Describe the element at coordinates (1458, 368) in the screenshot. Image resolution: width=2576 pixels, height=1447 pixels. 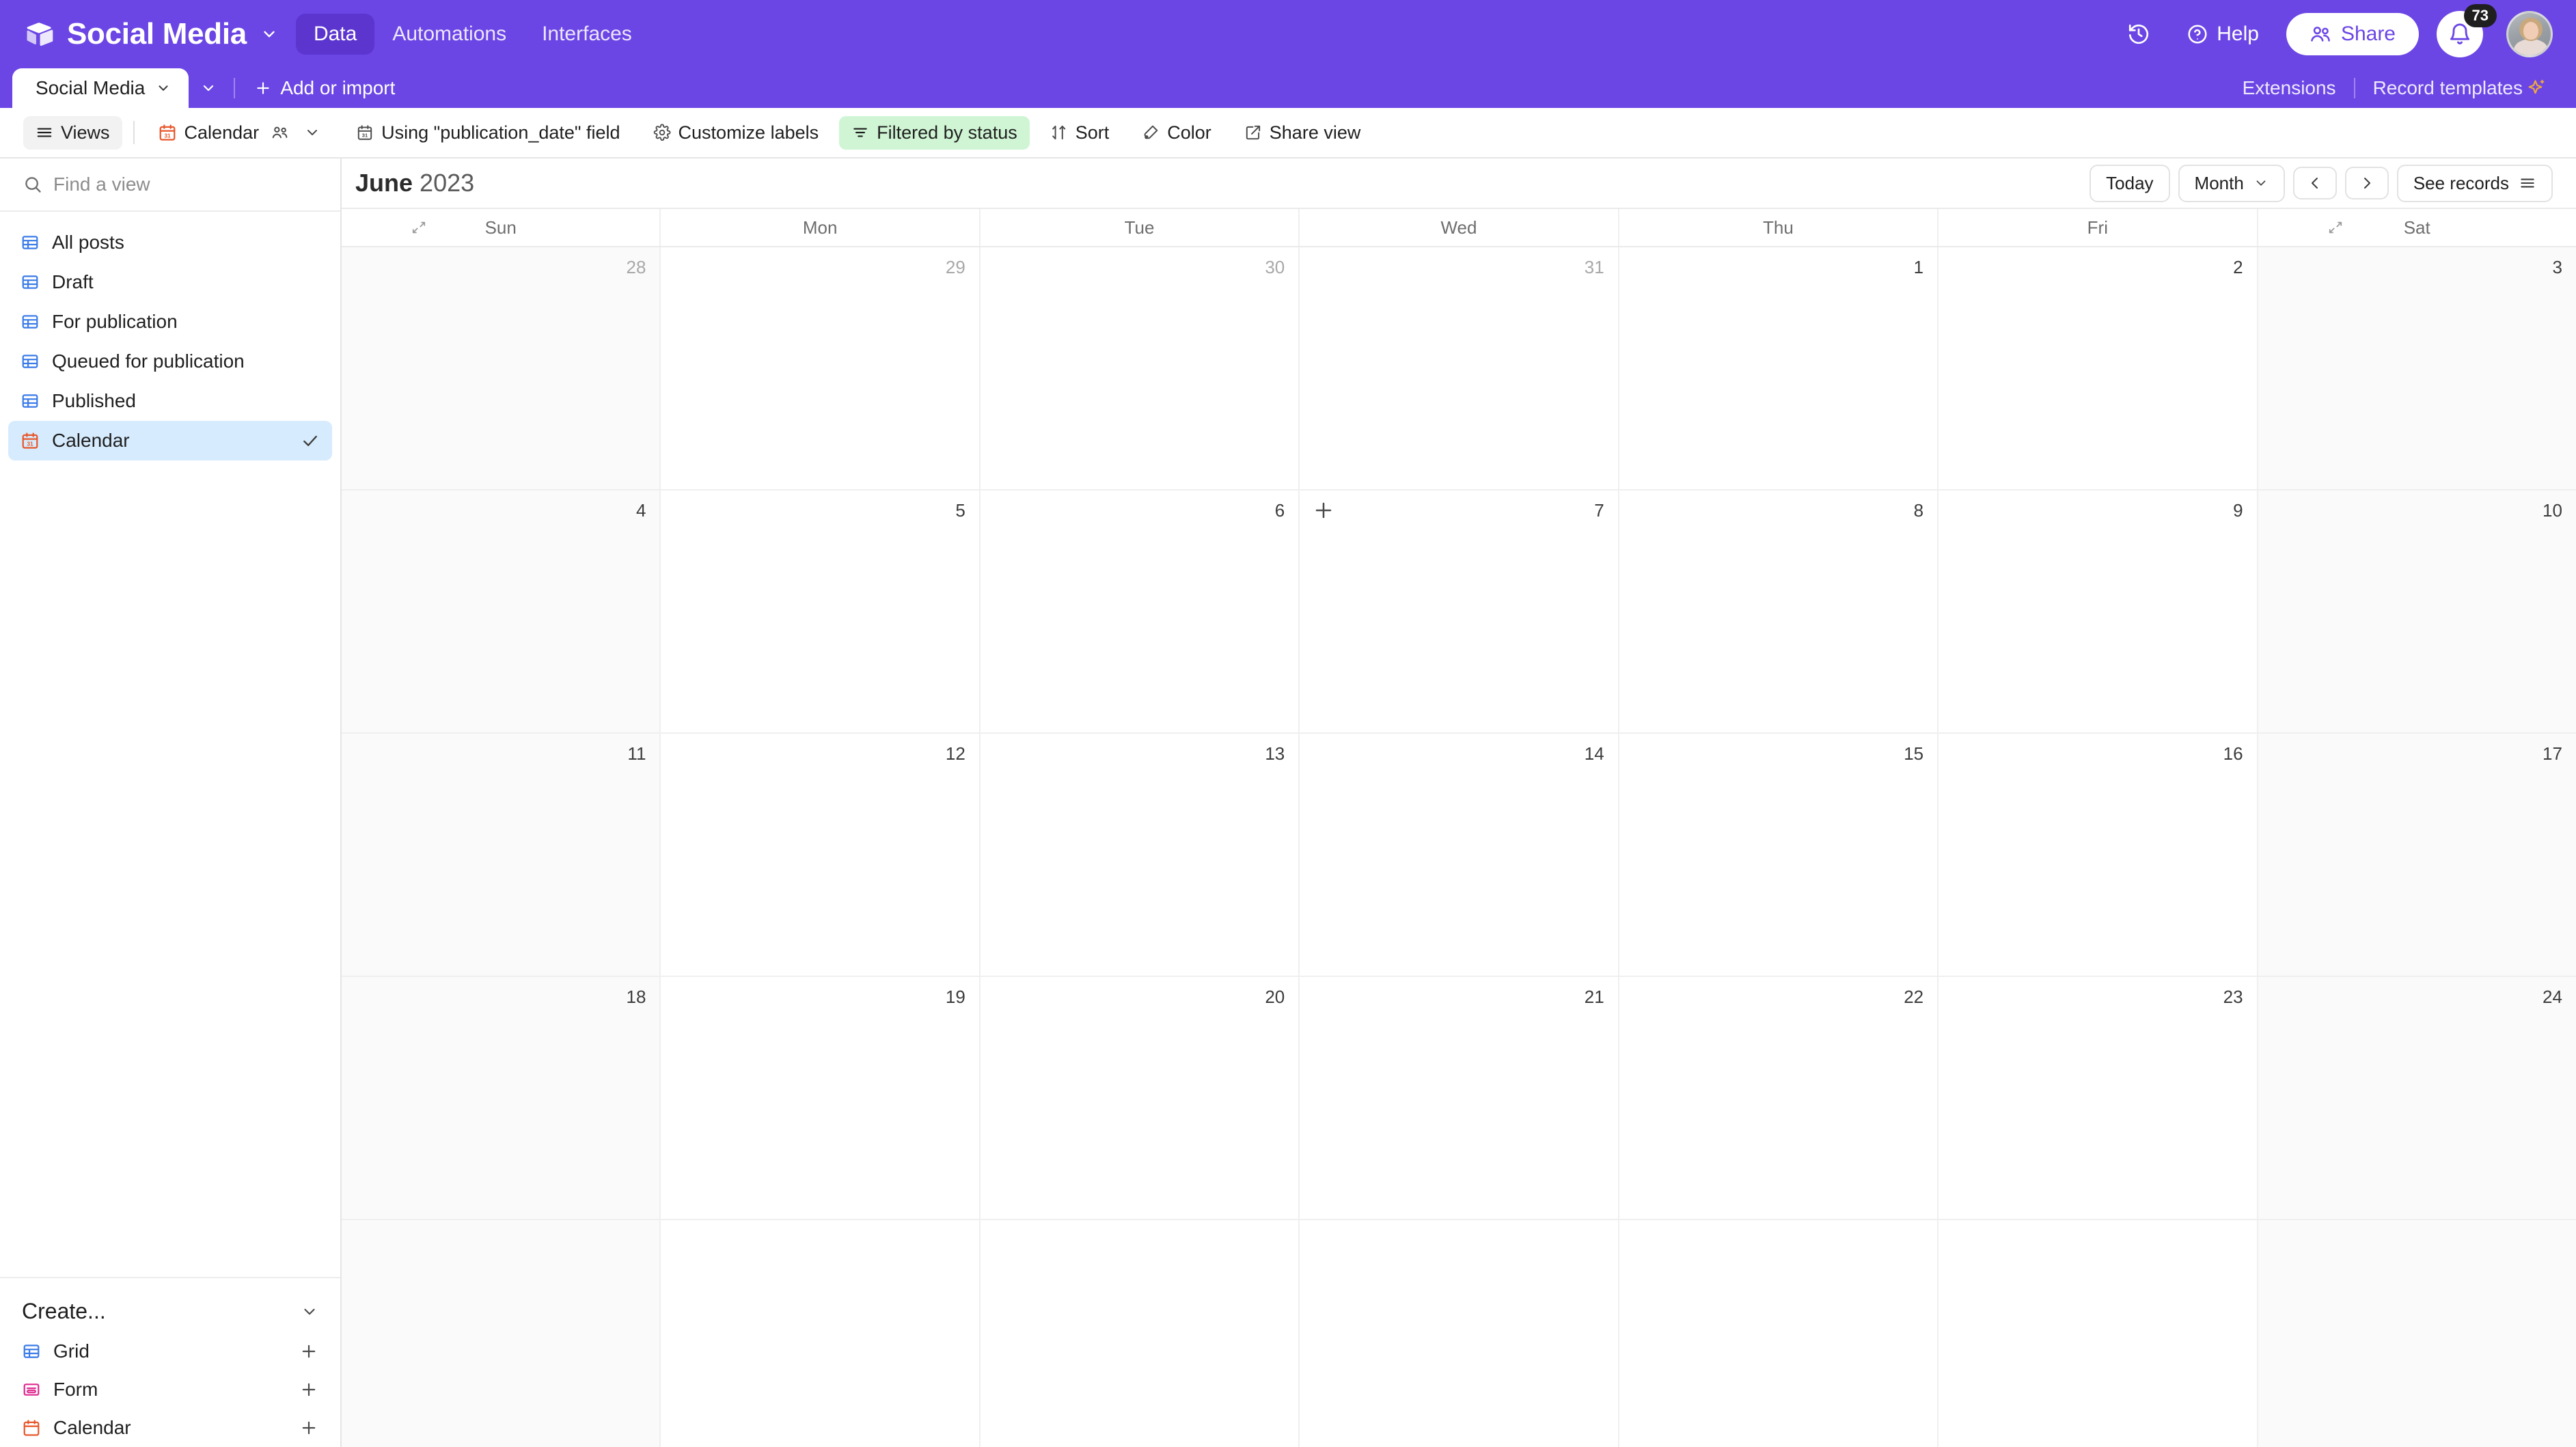
I see `day-cell: 31` at that location.